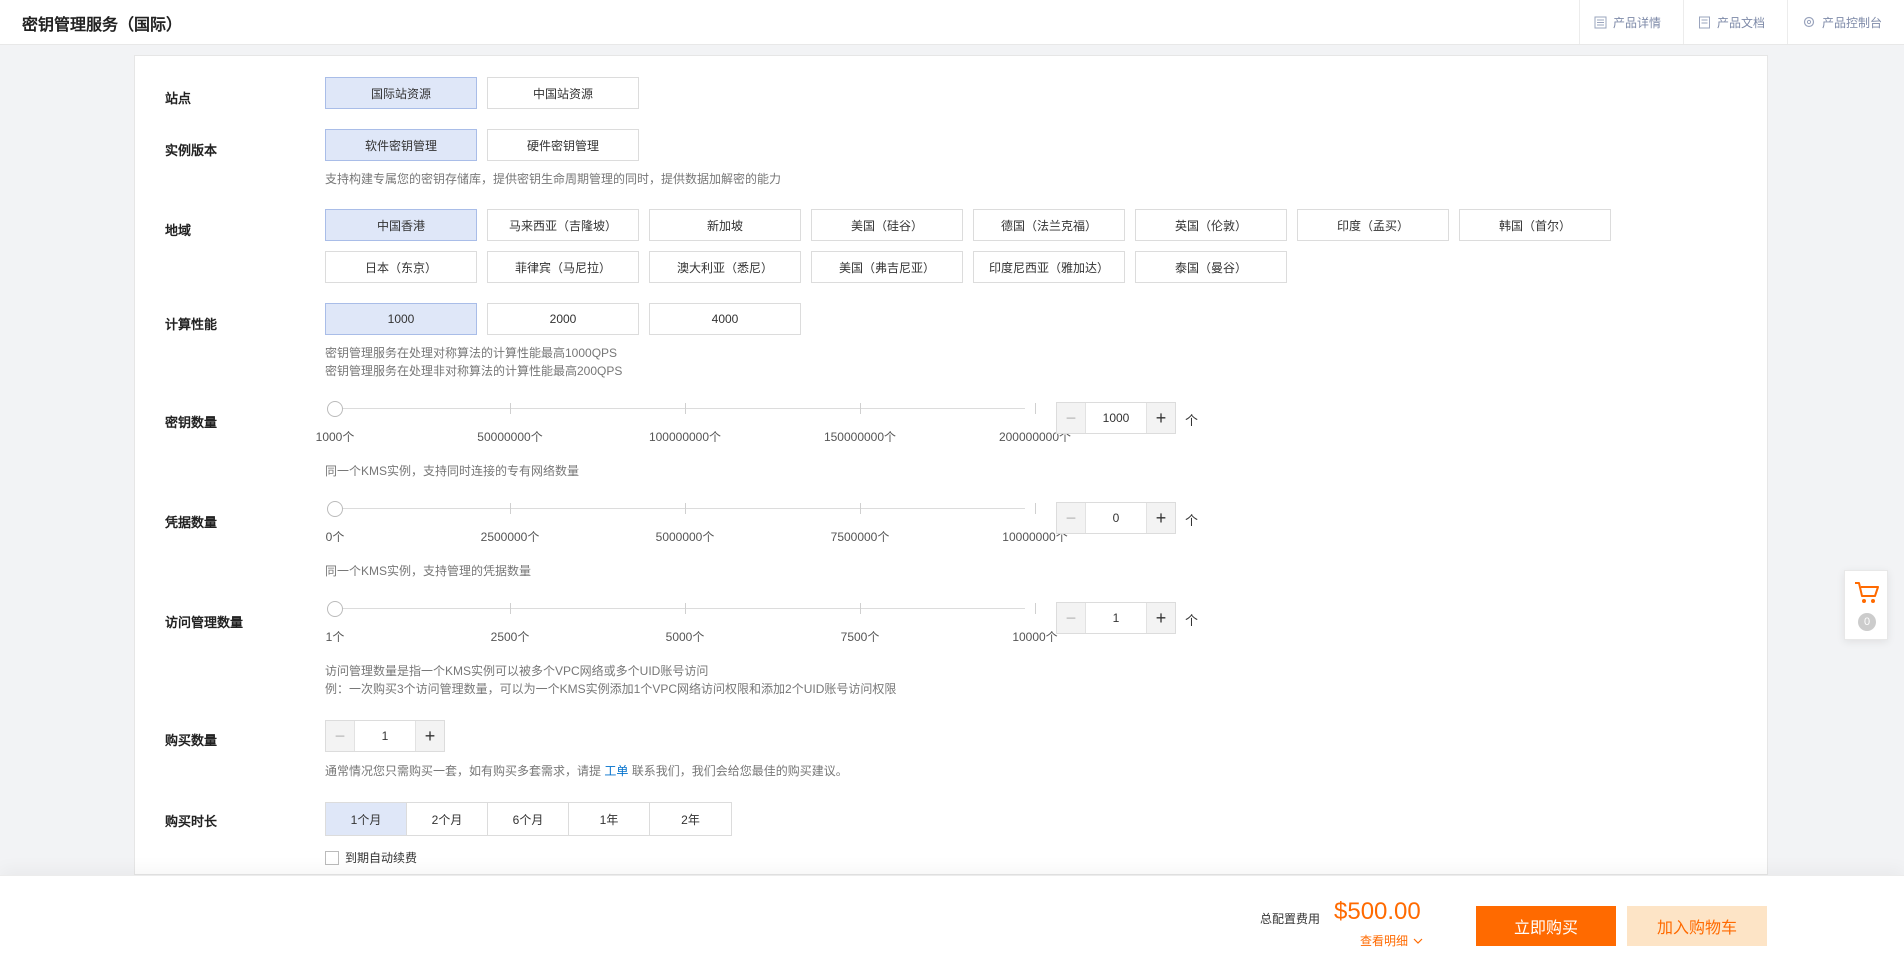 Image resolution: width=1904 pixels, height=971 pixels. What do you see at coordinates (510, 537) in the screenshot?
I see `slider-tick-label: 2500000个` at bounding box center [510, 537].